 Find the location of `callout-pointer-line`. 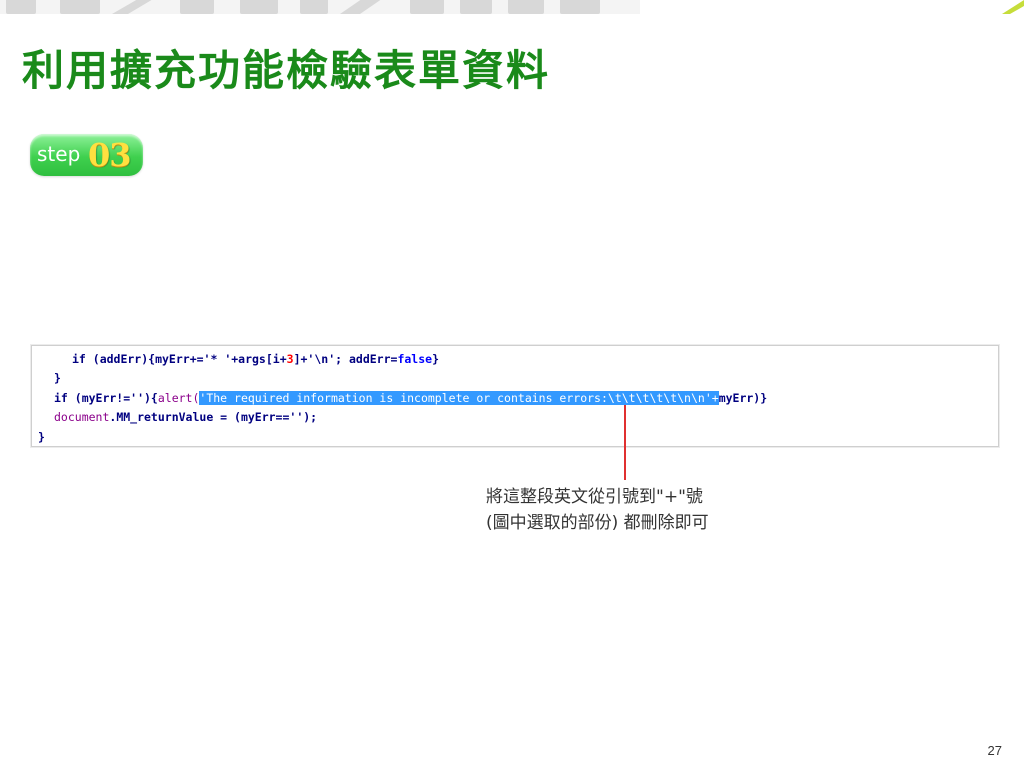

callout-pointer-line is located at coordinates (625, 442).